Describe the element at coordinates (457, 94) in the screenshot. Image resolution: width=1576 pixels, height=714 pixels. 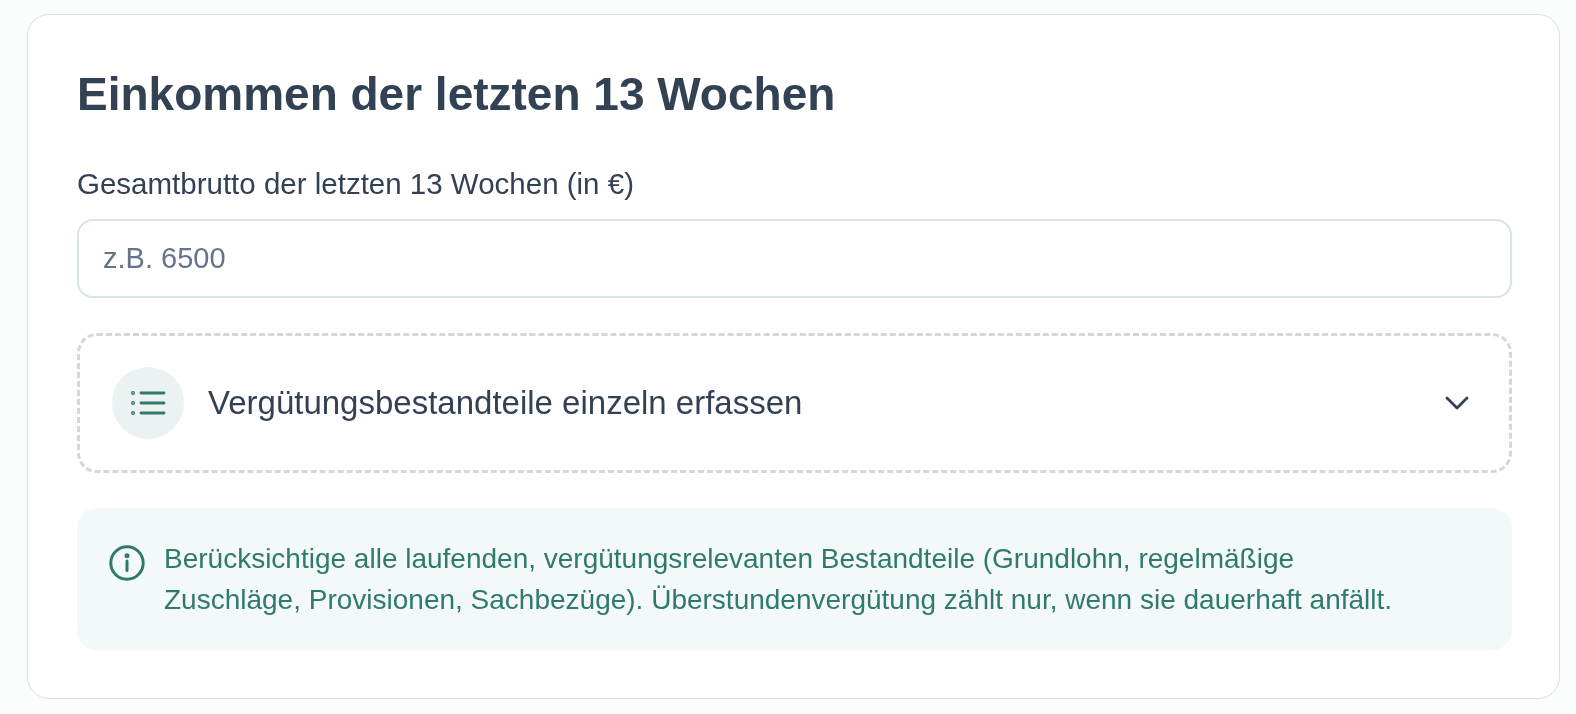
I see `card-title: Einkommen der letzten 13 Wochen` at that location.